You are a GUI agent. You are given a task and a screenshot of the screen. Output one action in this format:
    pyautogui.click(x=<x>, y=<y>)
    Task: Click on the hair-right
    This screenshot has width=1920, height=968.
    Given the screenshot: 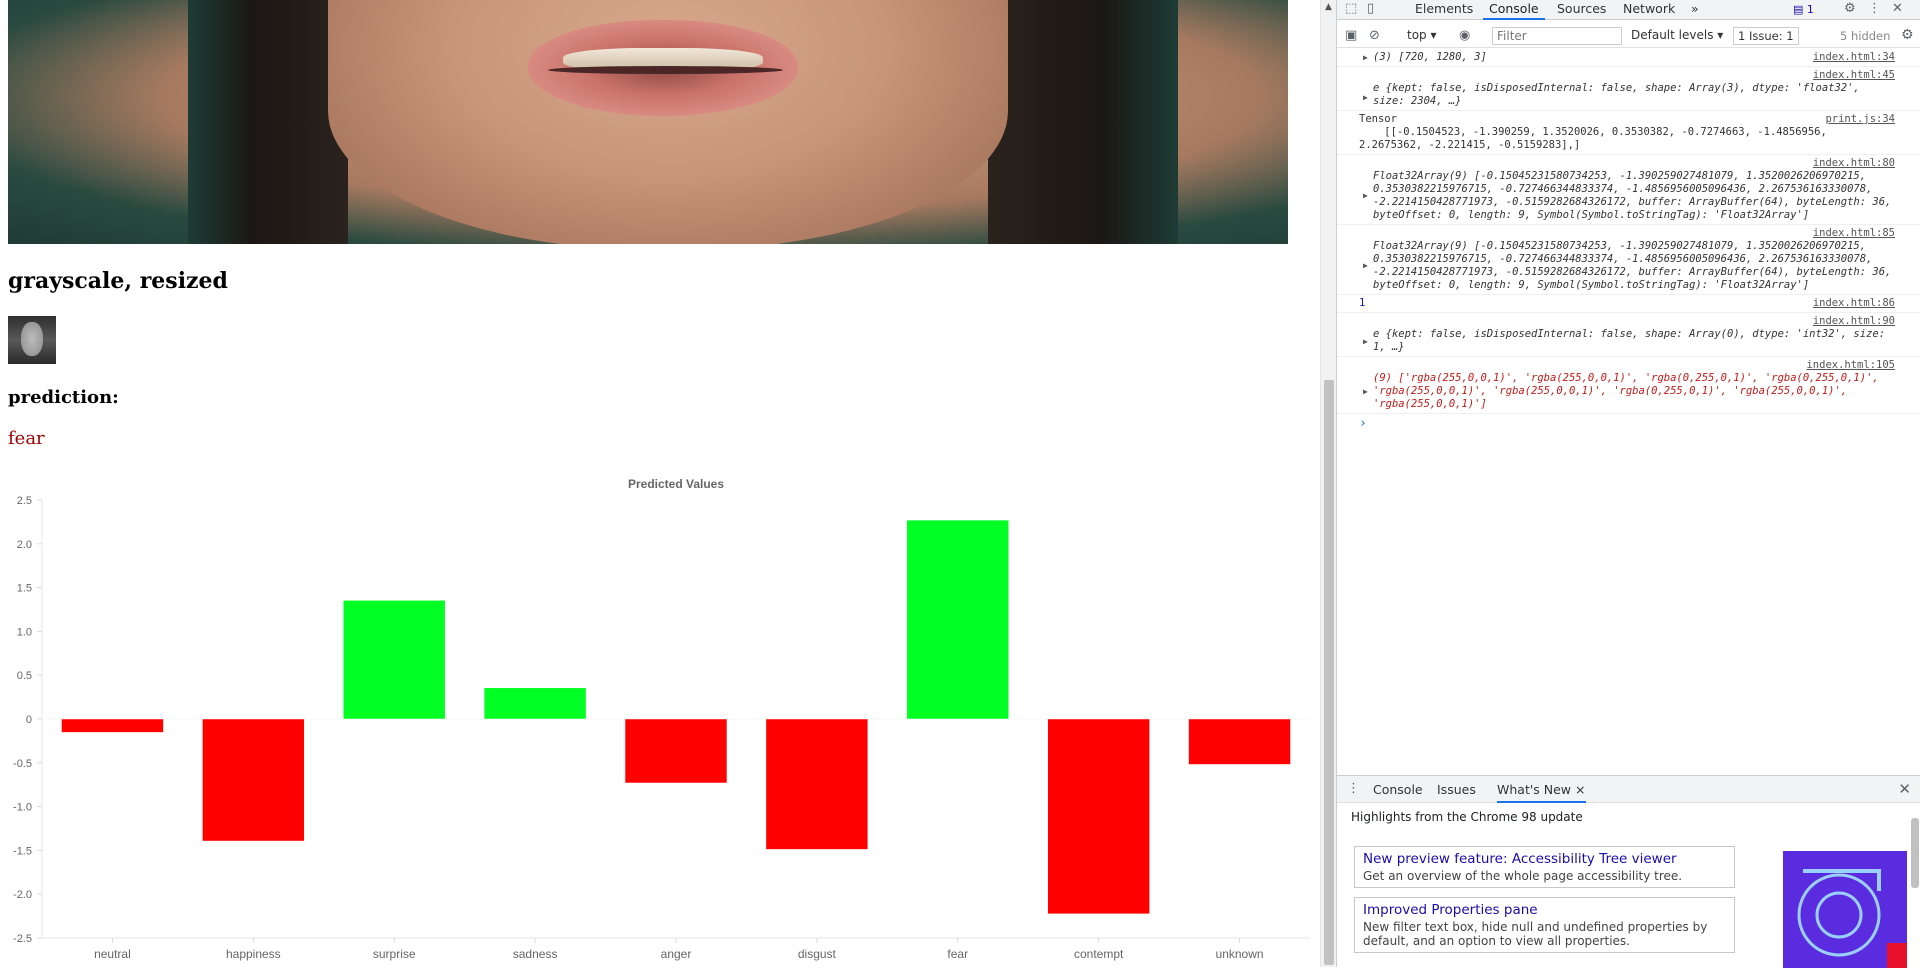 What is the action you would take?
    pyautogui.click(x=1083, y=122)
    